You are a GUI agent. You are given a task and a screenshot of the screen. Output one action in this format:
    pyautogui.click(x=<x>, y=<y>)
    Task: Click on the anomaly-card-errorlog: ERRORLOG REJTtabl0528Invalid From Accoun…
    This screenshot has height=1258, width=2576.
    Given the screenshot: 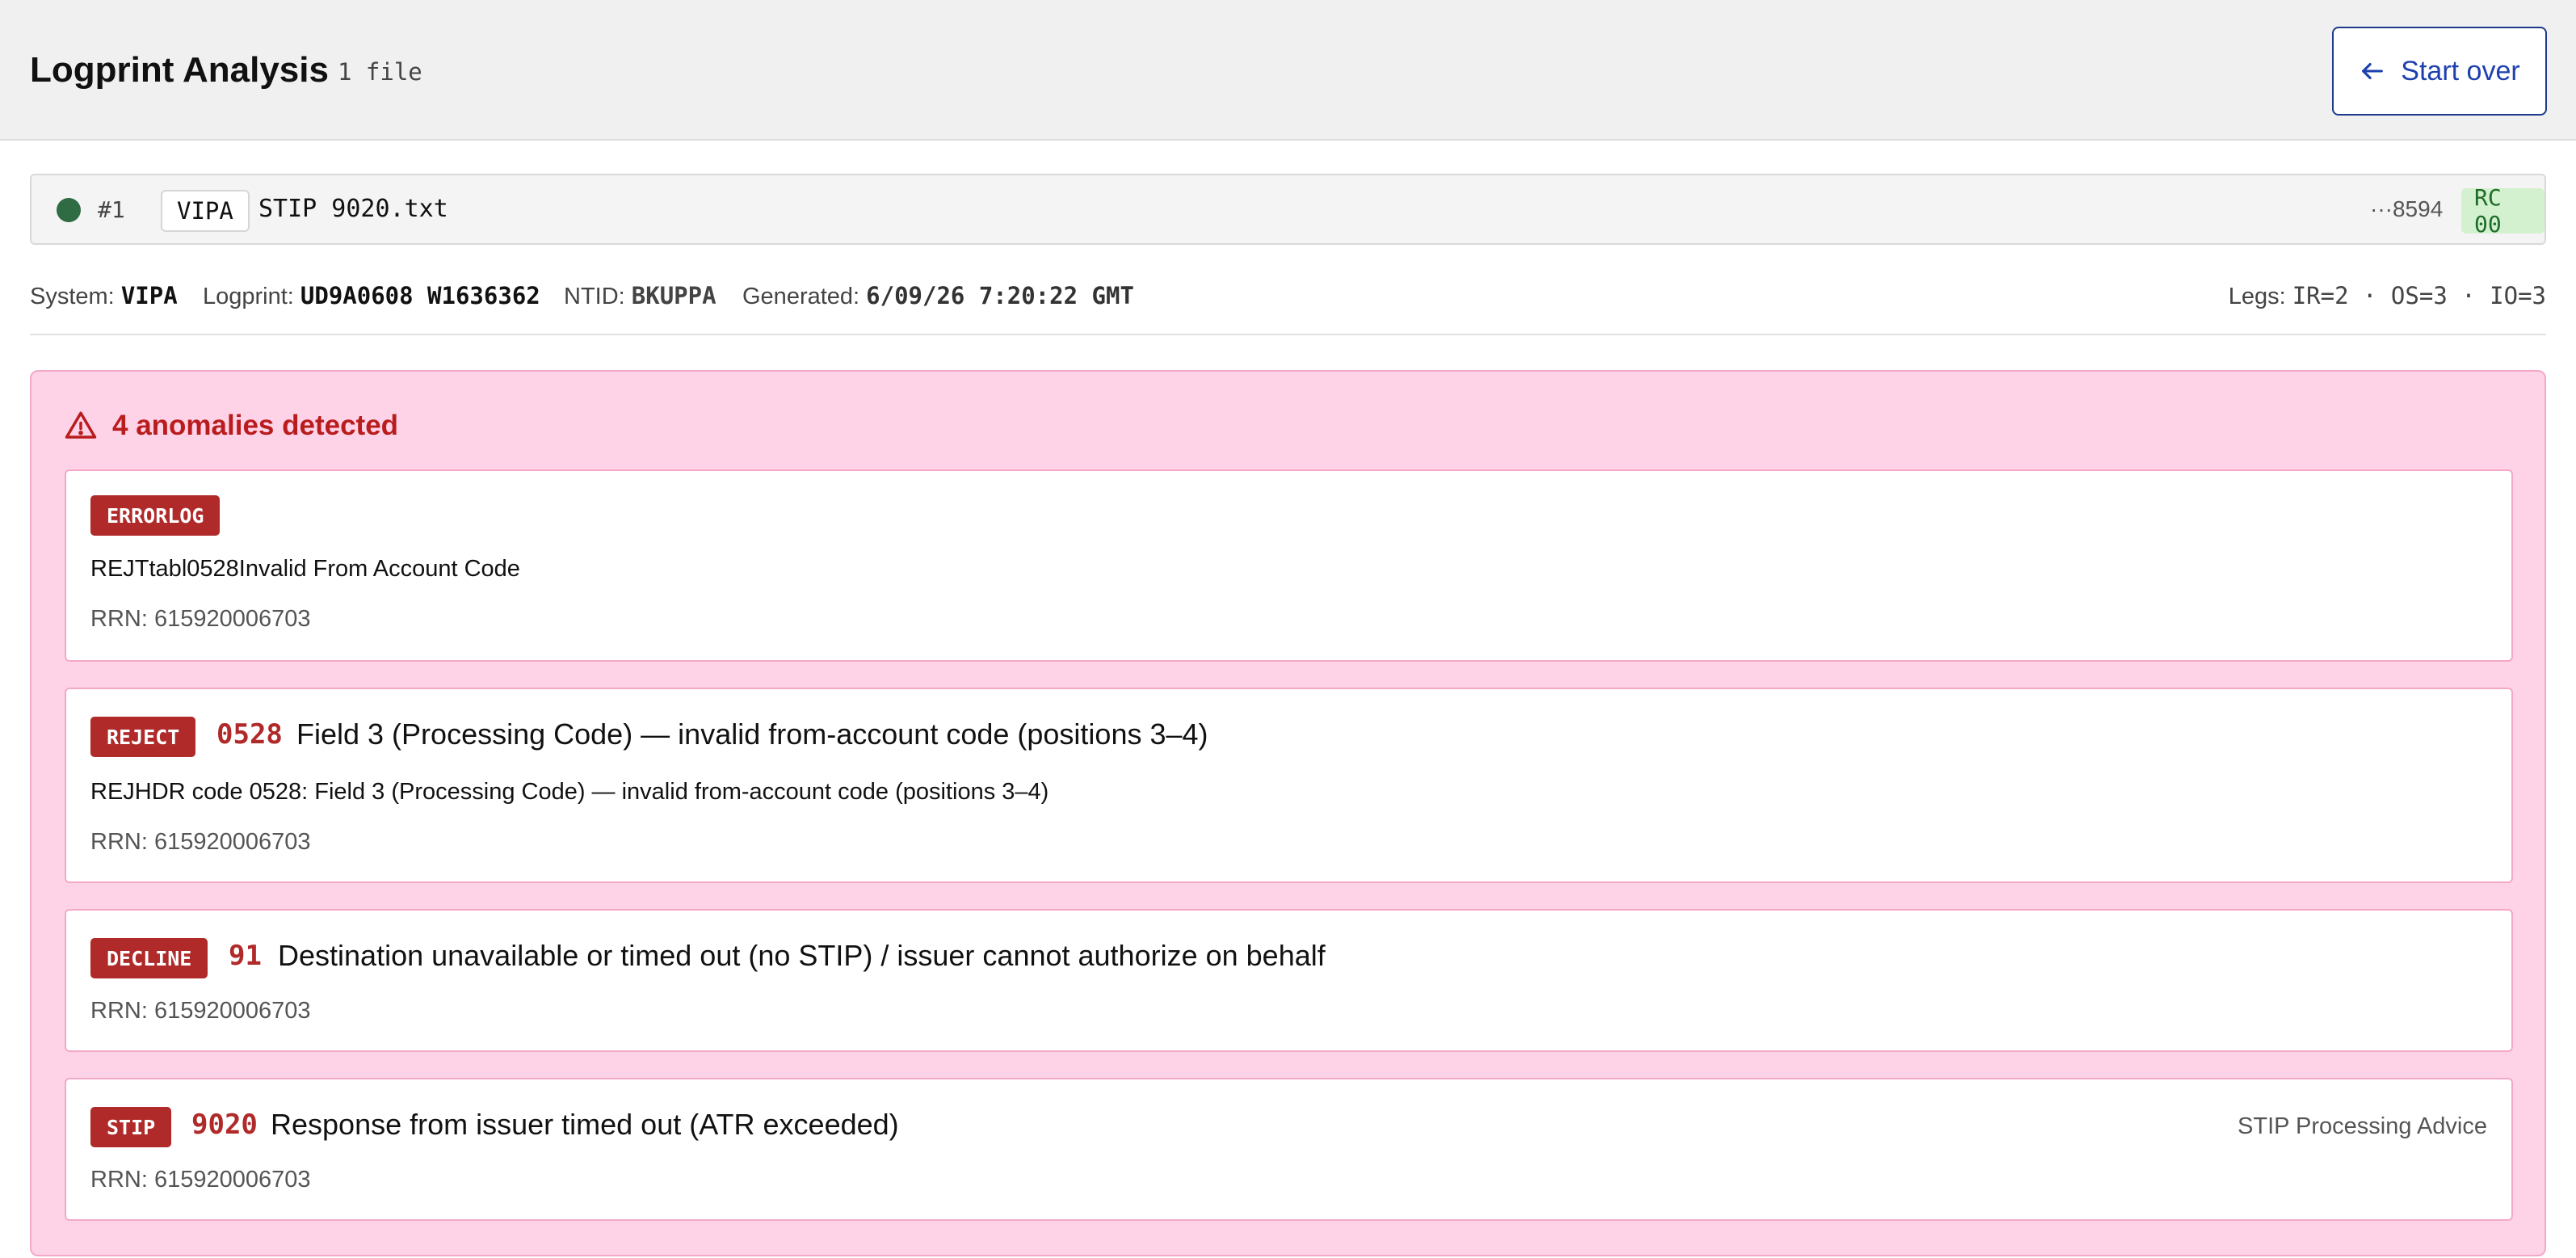 What is the action you would take?
    pyautogui.click(x=1289, y=565)
    